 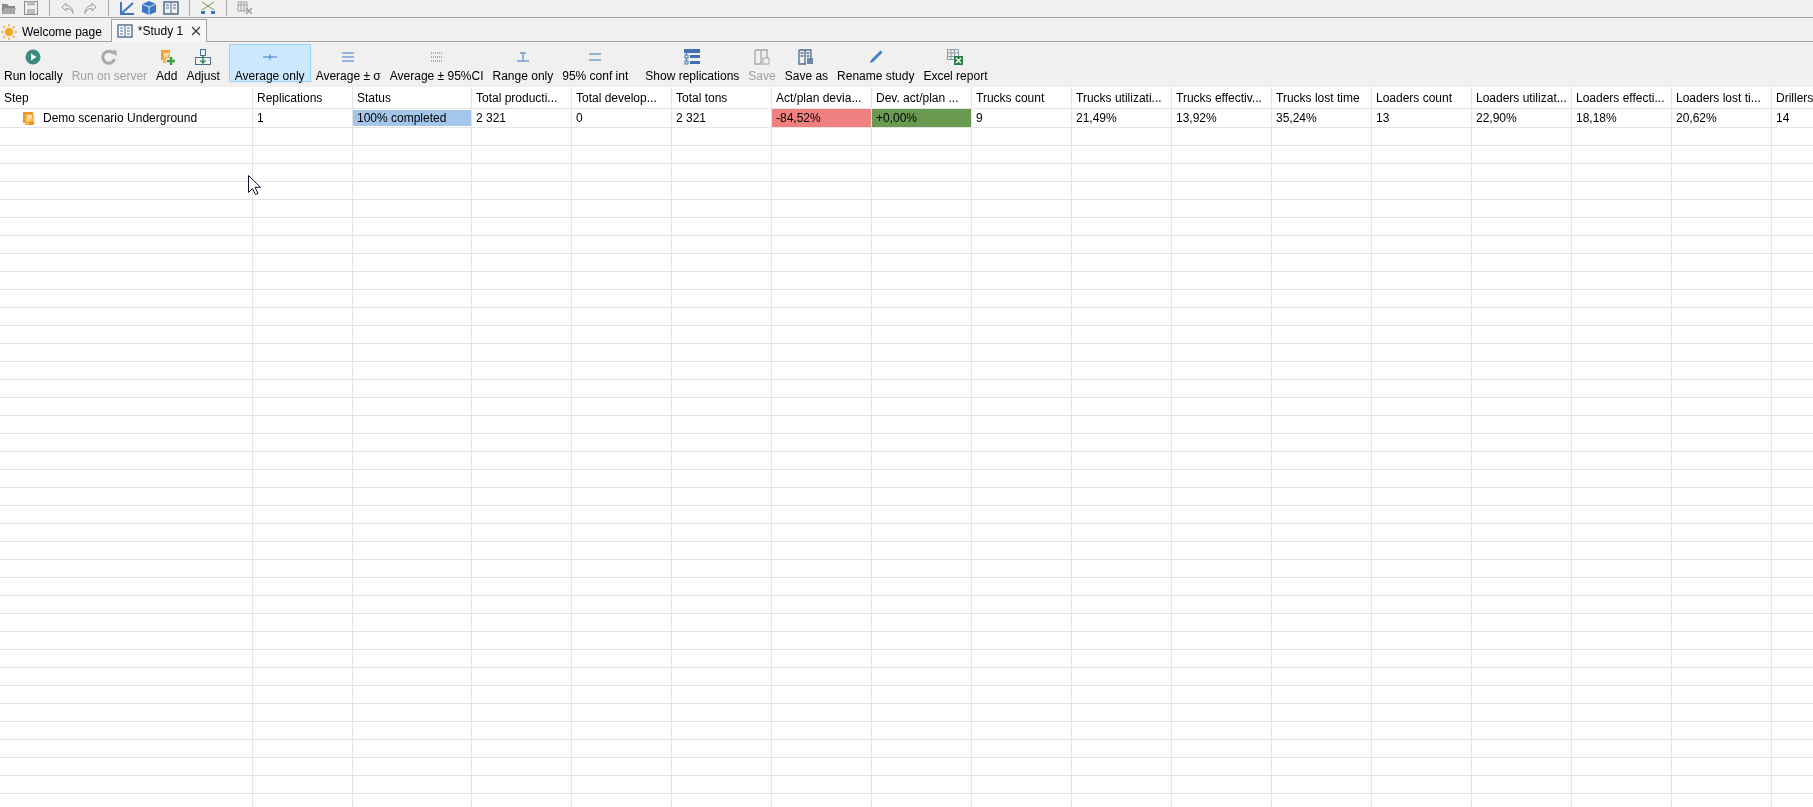 What do you see at coordinates (54, 31) in the screenshot?
I see `tab: Welcome page` at bounding box center [54, 31].